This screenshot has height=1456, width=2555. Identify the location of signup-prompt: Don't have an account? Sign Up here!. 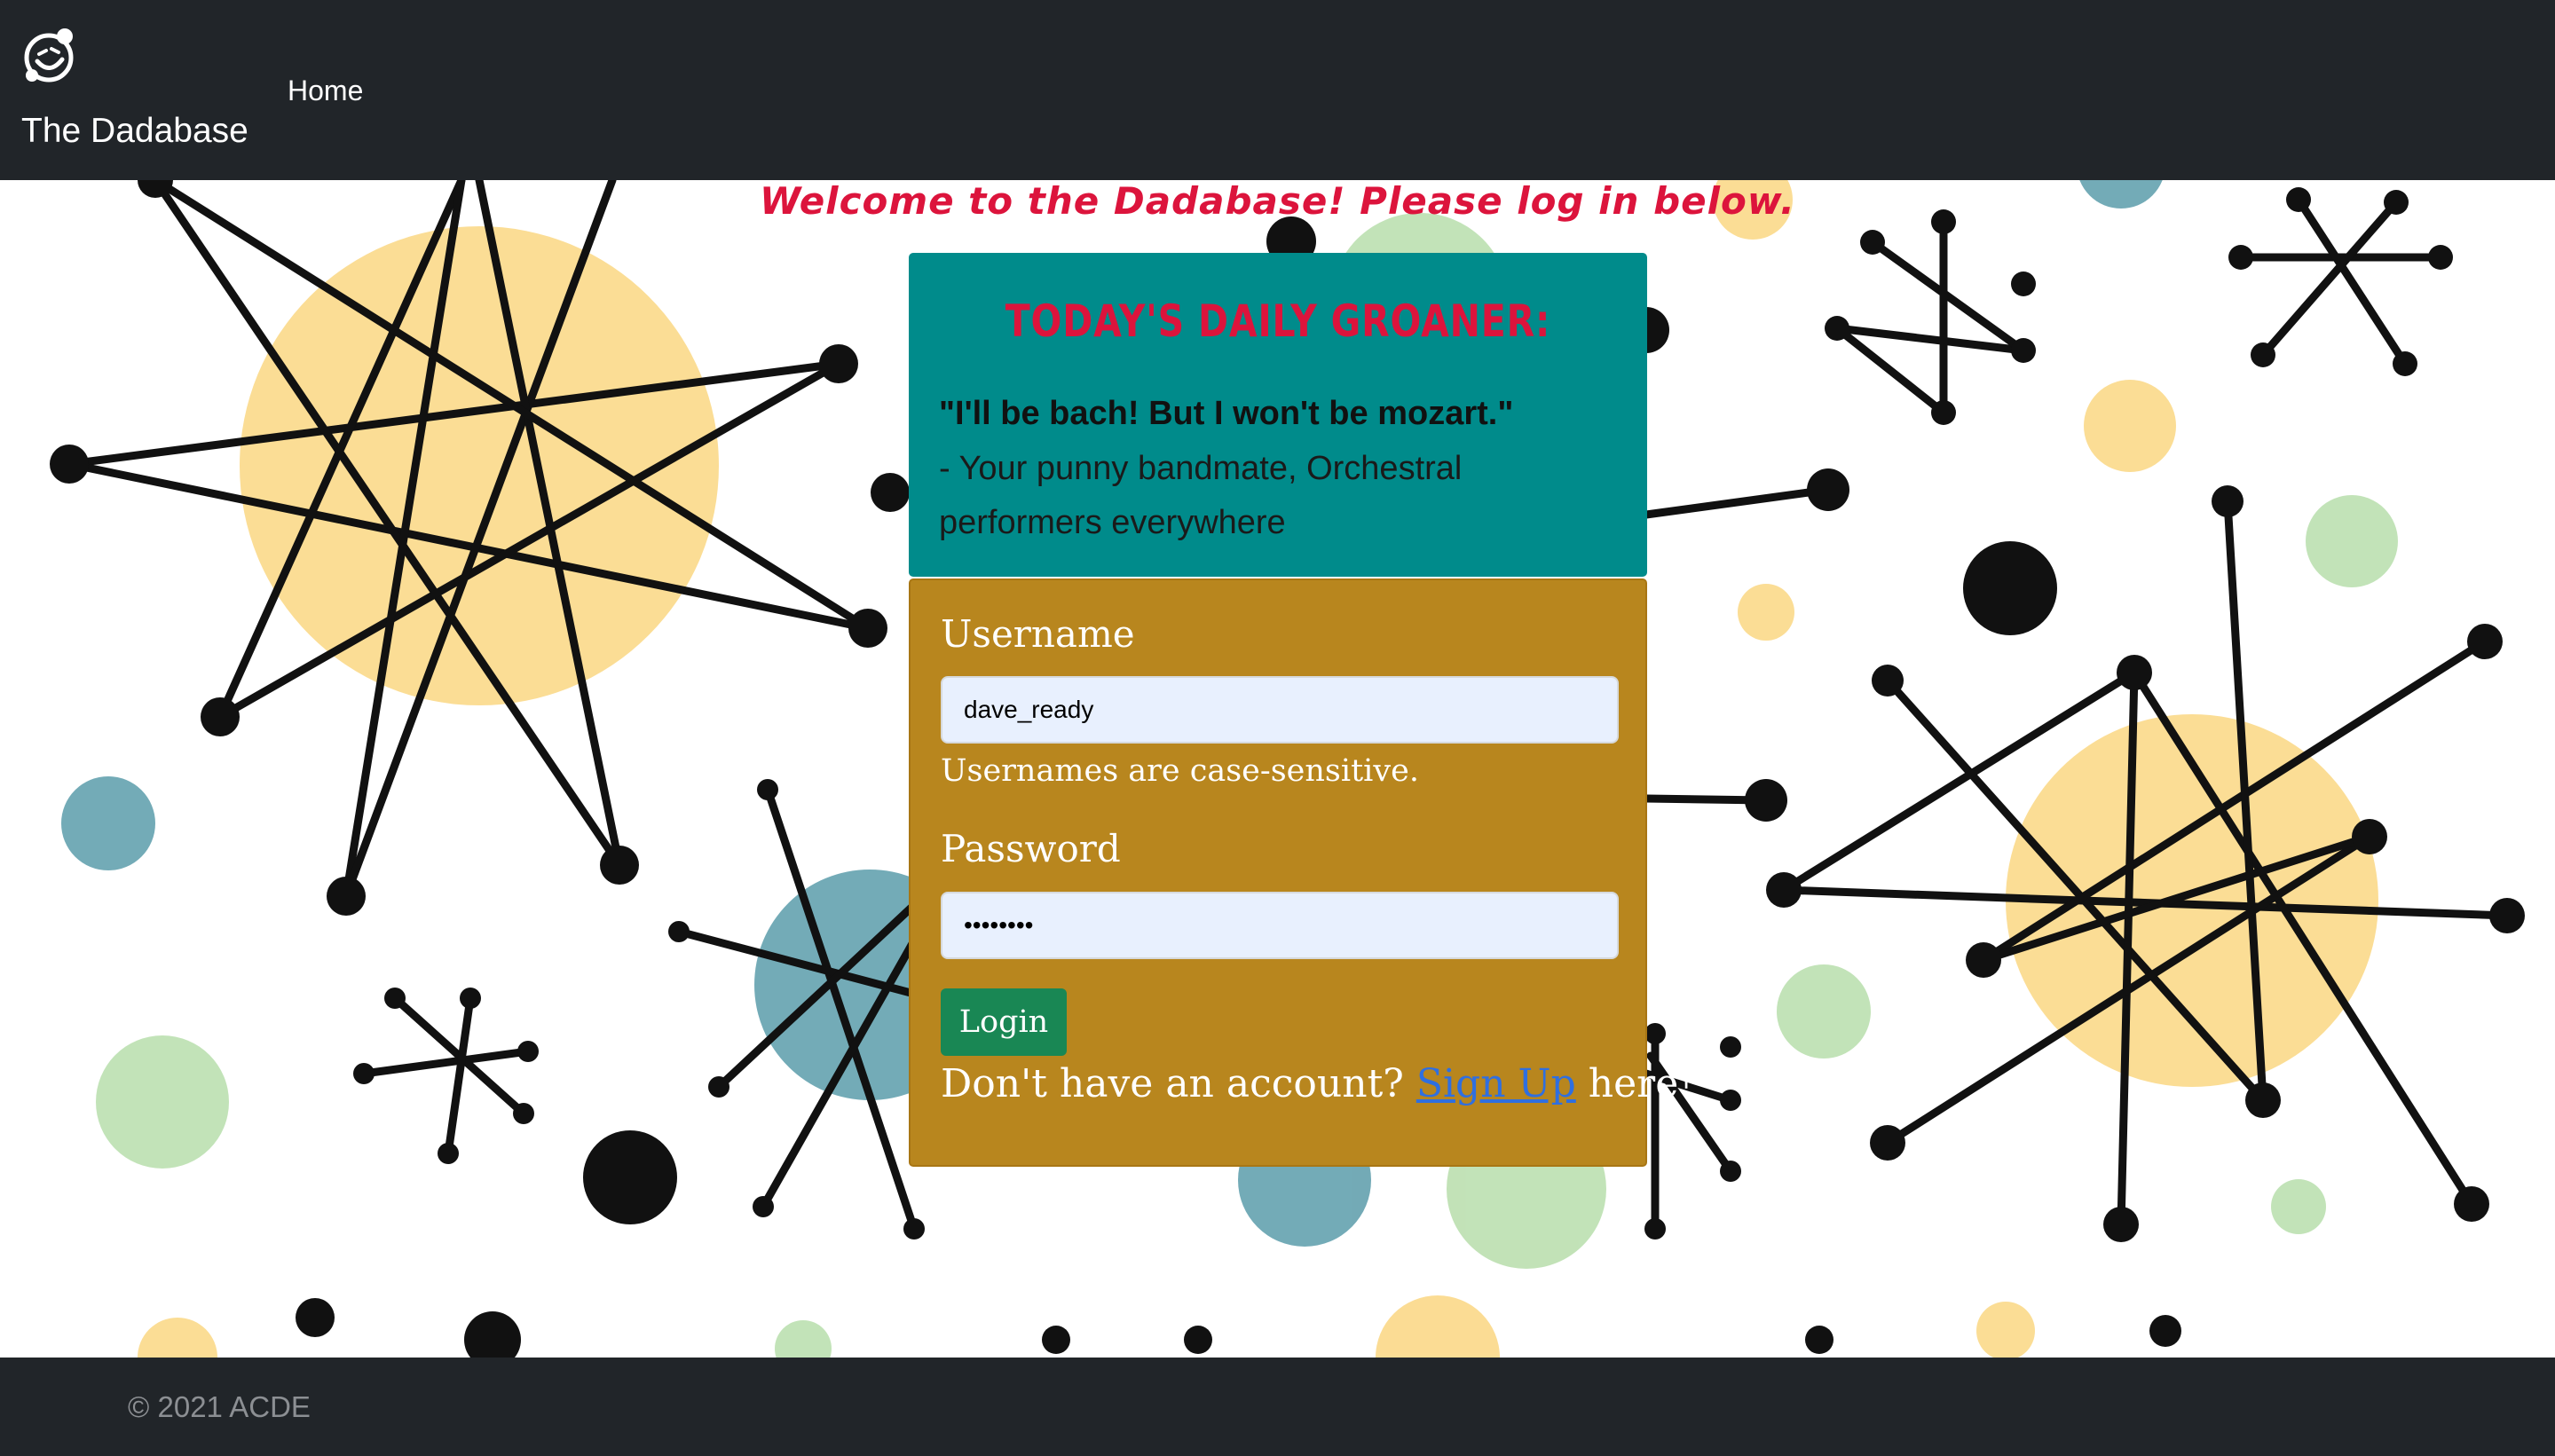
(1317, 1084).